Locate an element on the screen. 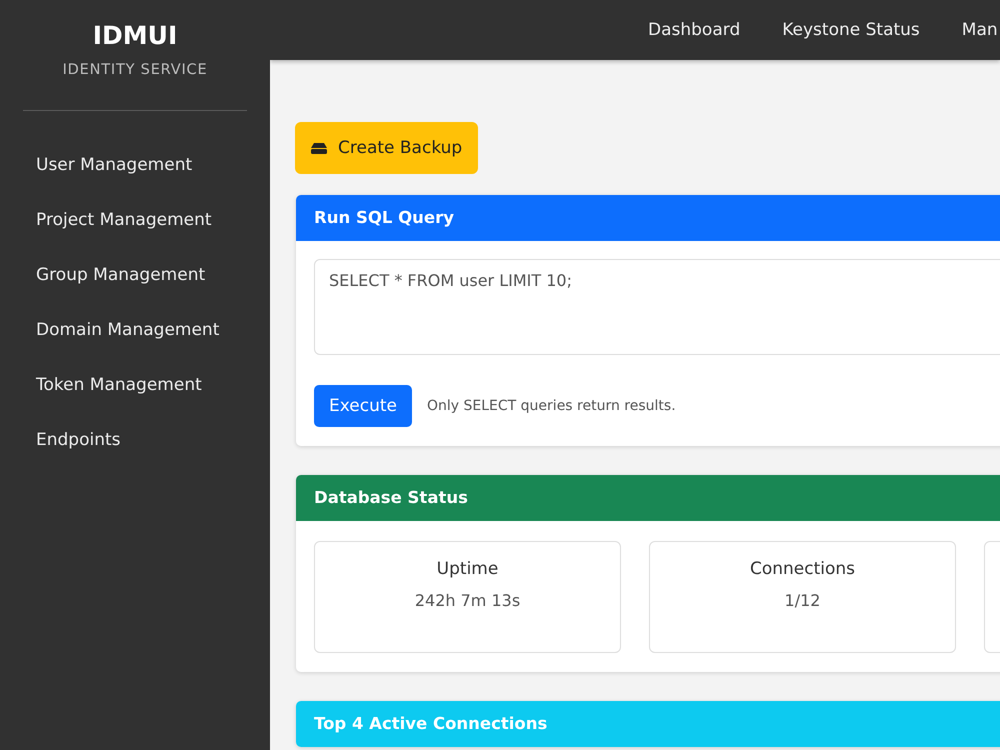  sidebar-item: Domain Management is located at coordinates (128, 330).